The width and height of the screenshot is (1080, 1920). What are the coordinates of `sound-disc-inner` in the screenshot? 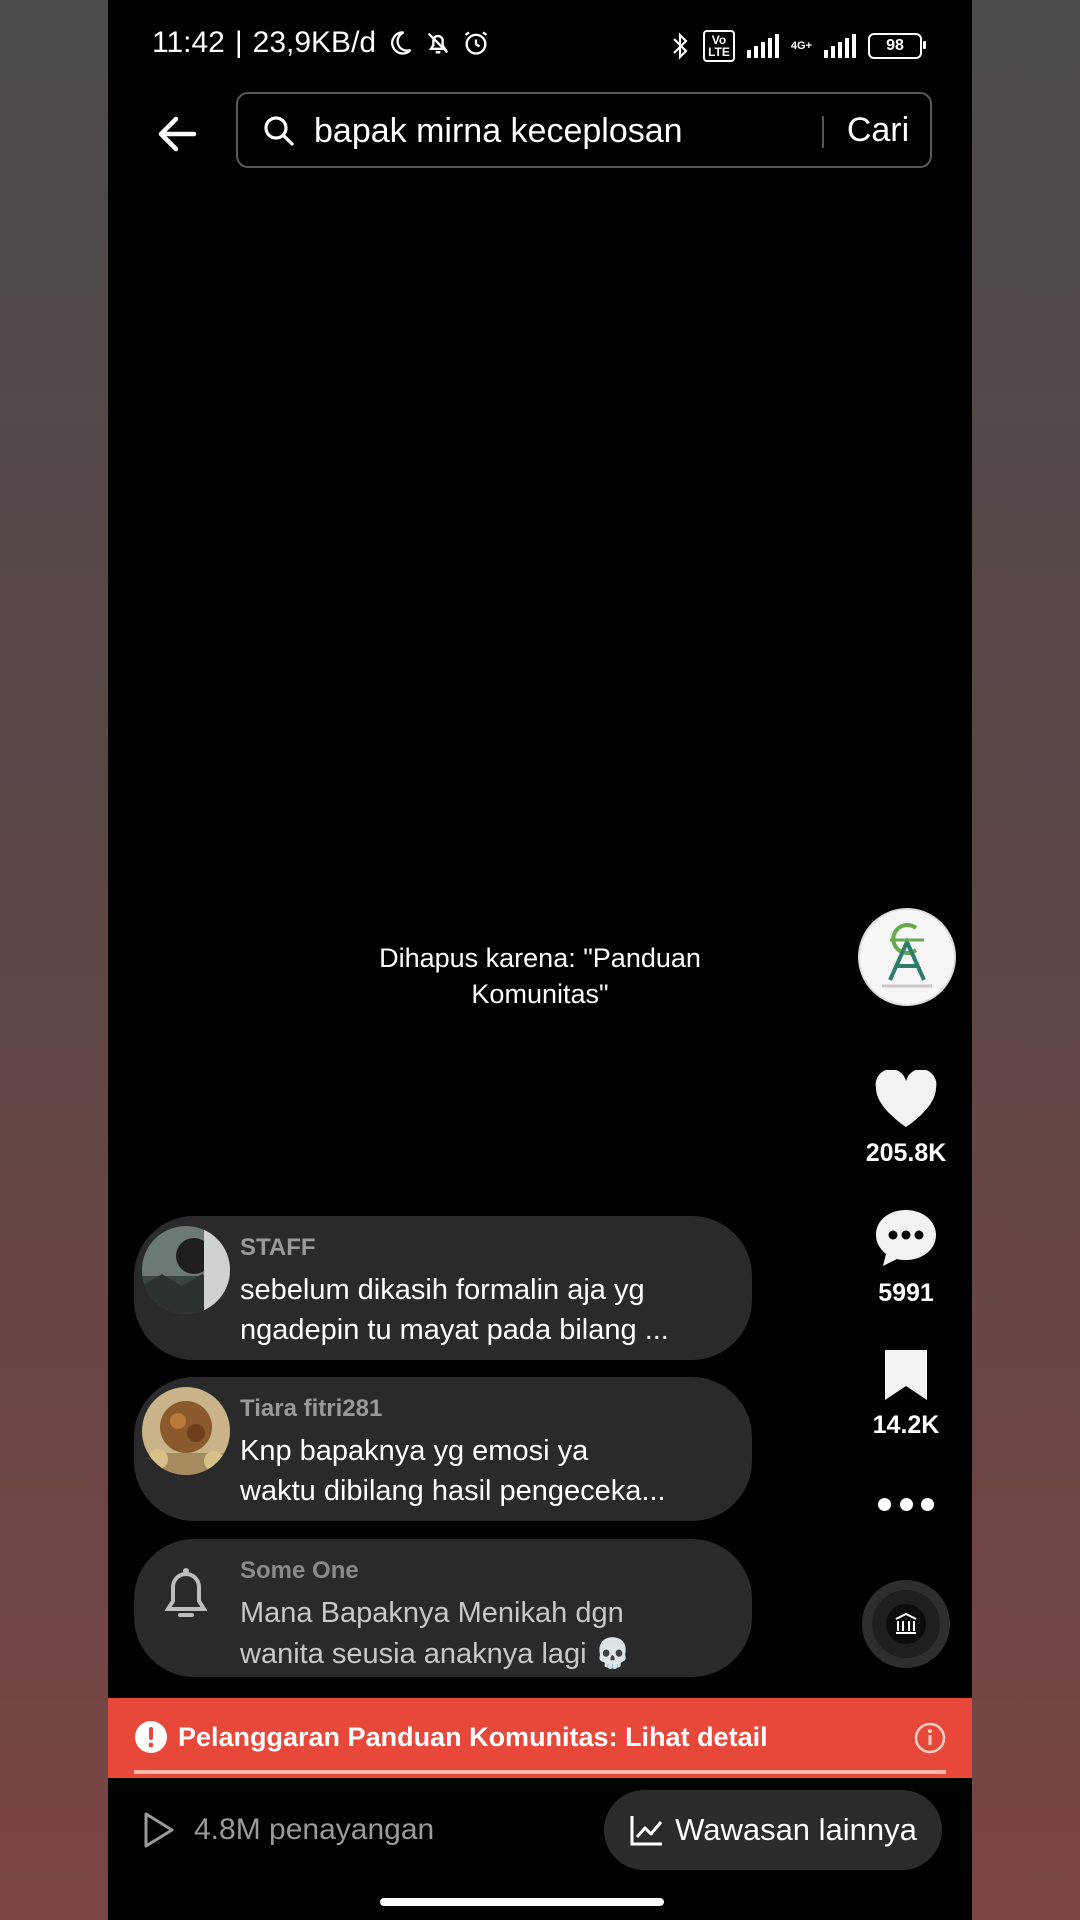 It's located at (906, 1624).